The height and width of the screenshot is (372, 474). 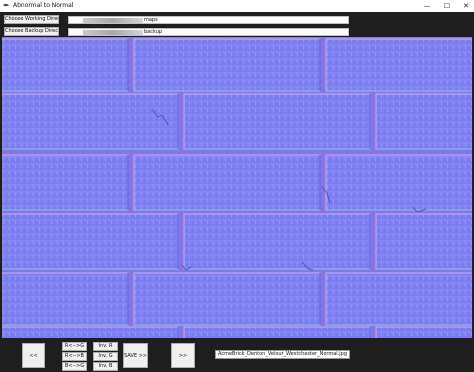 What do you see at coordinates (208, 20) in the screenshot?
I see `working-directory-field: maps` at bounding box center [208, 20].